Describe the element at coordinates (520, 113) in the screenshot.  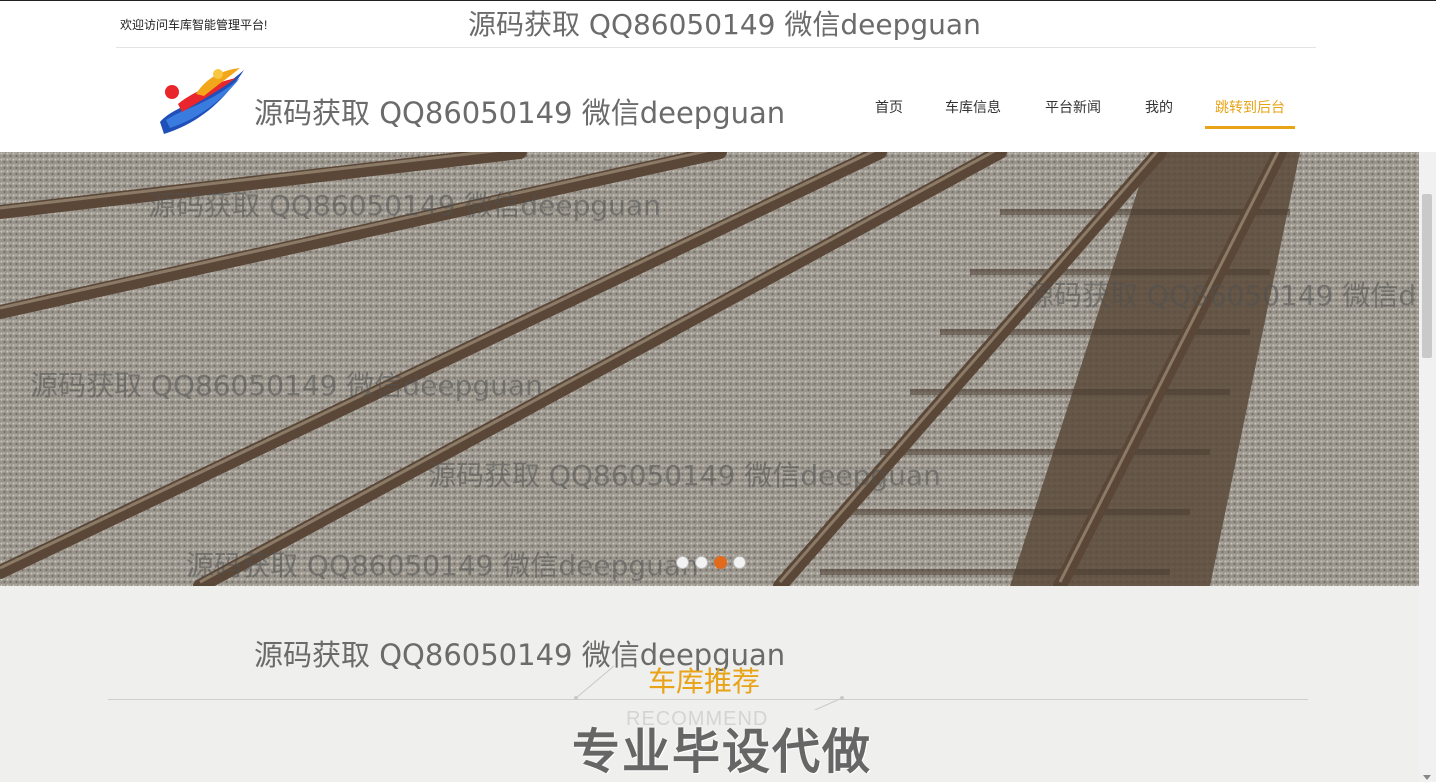
I see `watermark-header: 源码获取 QQ86050149 微信deepguan` at that location.